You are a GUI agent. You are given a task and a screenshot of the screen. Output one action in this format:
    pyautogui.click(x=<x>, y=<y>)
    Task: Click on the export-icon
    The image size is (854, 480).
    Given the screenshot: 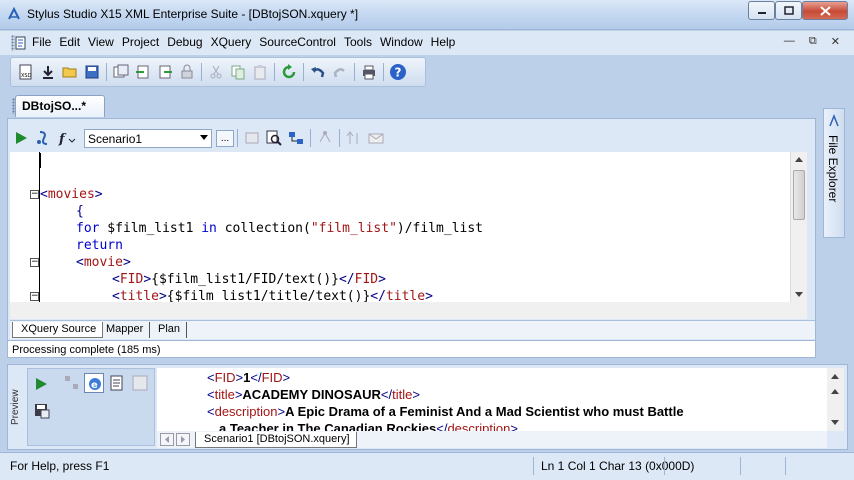 What is the action you would take?
    pyautogui.click(x=165, y=72)
    